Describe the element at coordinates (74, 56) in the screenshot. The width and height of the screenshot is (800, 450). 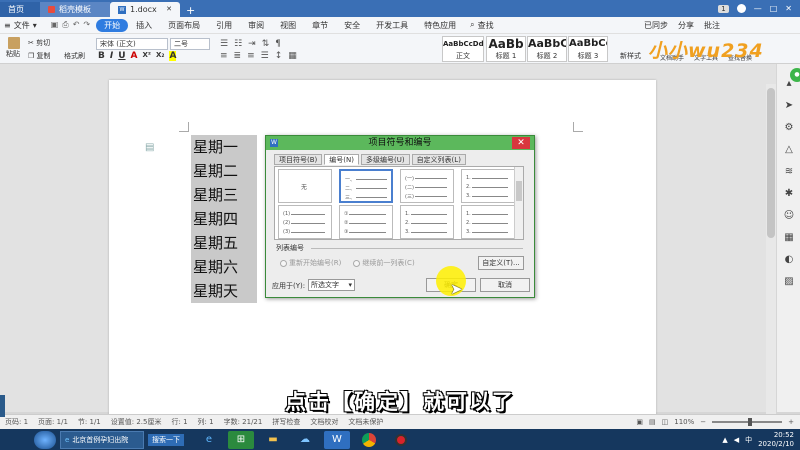
I see `format-painter-button: 格式刷` at that location.